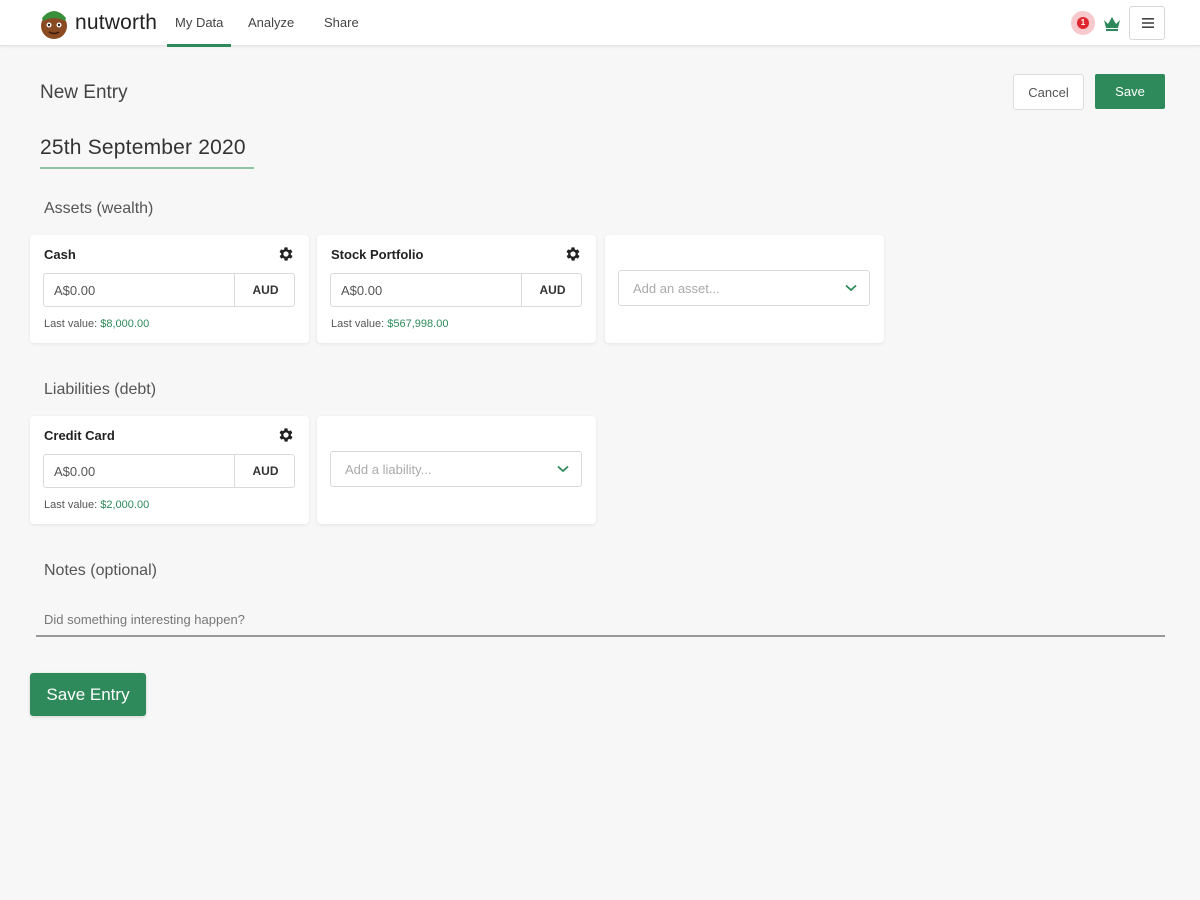 This screenshot has width=1200, height=900. Describe the element at coordinates (1112, 23) in the screenshot. I see `crown-icon` at that location.